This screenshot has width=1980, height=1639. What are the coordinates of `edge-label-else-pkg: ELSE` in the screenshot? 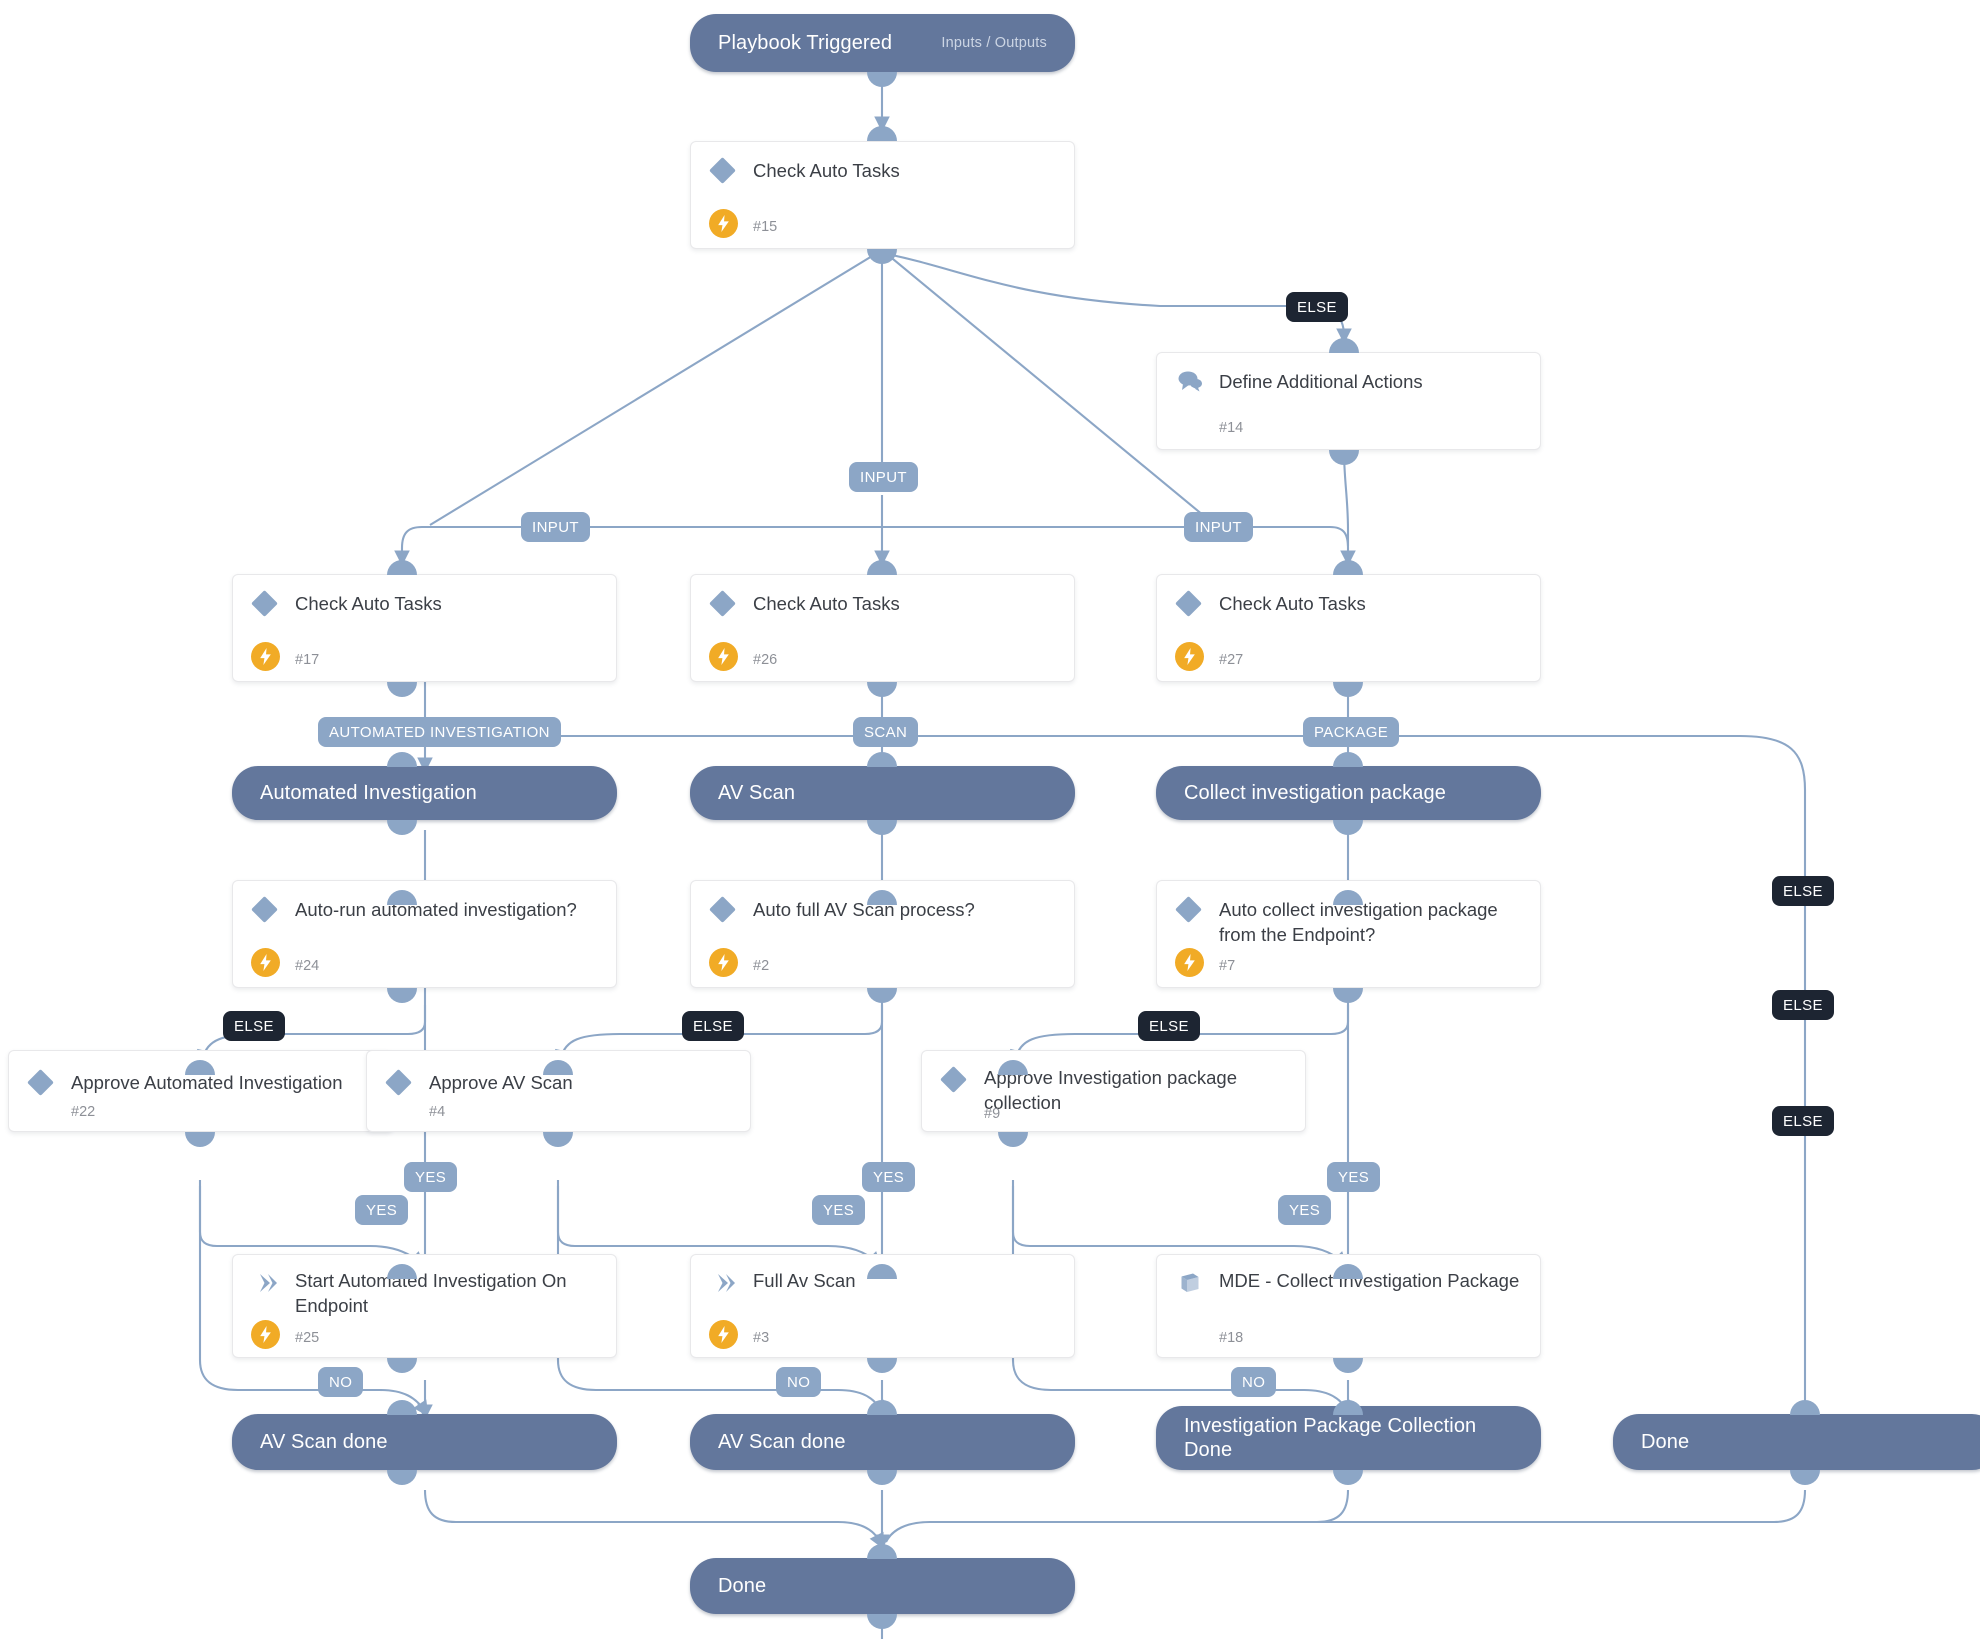 It's located at (1169, 1026).